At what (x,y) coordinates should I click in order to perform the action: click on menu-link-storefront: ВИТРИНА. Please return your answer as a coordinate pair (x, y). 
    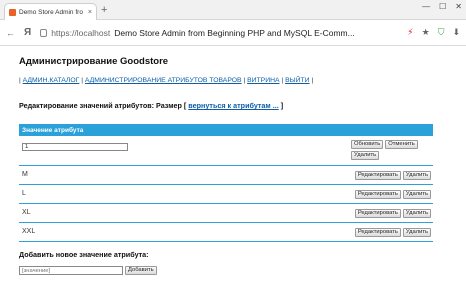
    Looking at the image, I should click on (263, 80).